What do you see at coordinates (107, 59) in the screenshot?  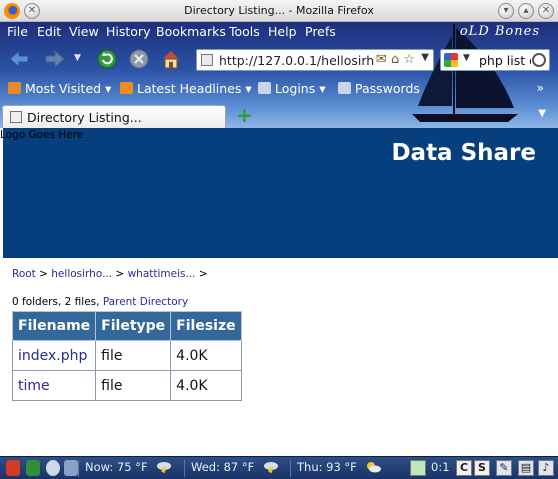 I see `reload-icon` at bounding box center [107, 59].